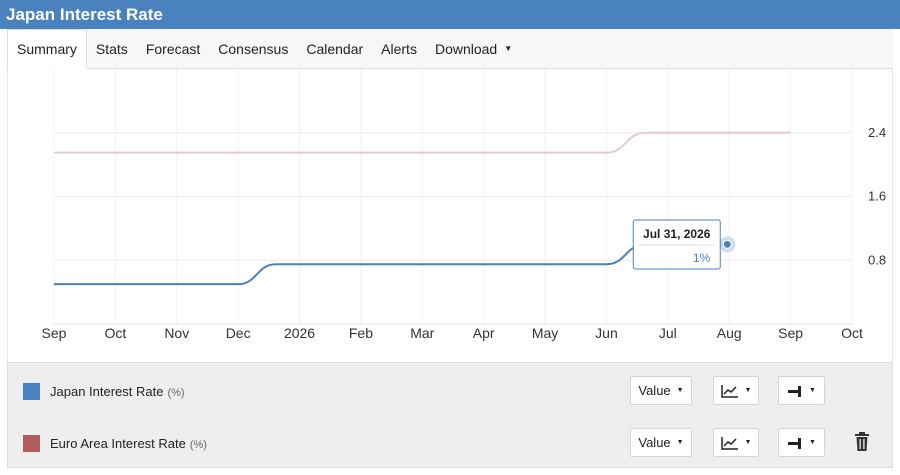 The image size is (900, 475). Describe the element at coordinates (606, 333) in the screenshot. I see `x-tick-label: Jun` at that location.